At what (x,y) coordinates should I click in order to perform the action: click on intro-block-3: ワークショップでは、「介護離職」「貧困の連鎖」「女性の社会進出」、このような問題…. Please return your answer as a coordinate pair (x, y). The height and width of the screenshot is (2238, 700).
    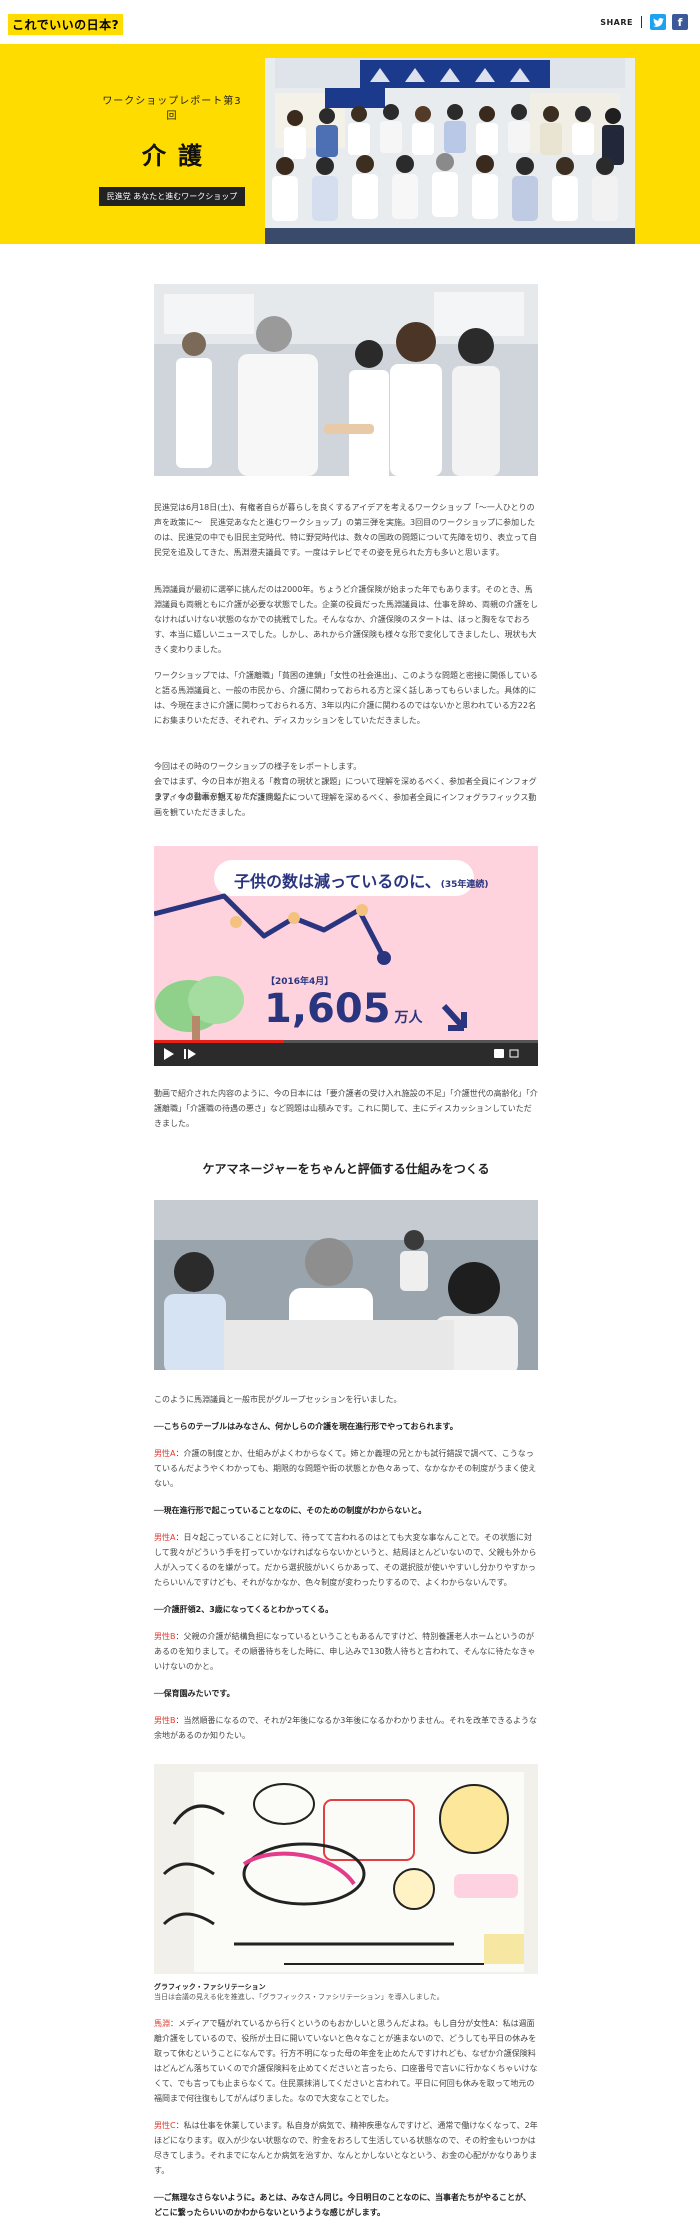
    Looking at the image, I should click on (346, 698).